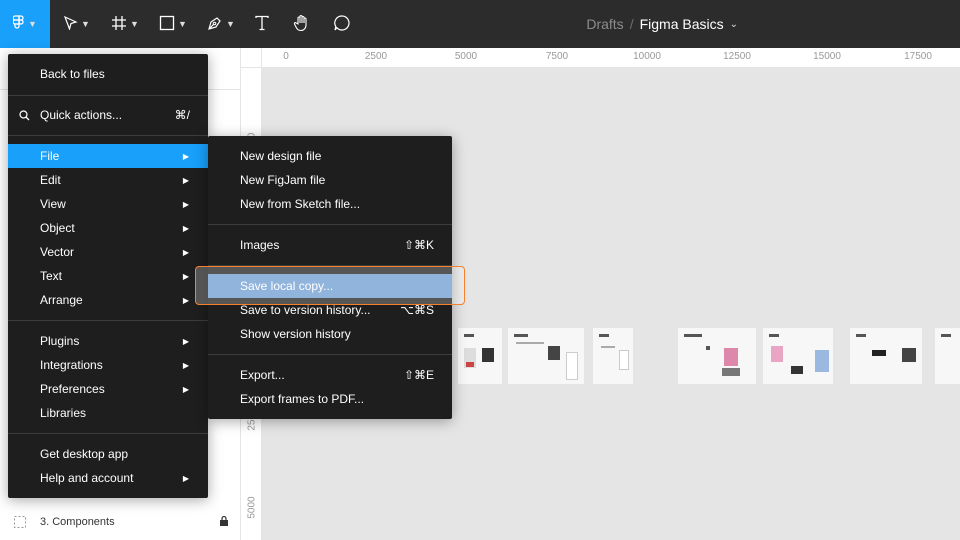 Image resolution: width=960 pixels, height=540 pixels. What do you see at coordinates (682, 24) in the screenshot?
I see `file-name: Figma Basics` at bounding box center [682, 24].